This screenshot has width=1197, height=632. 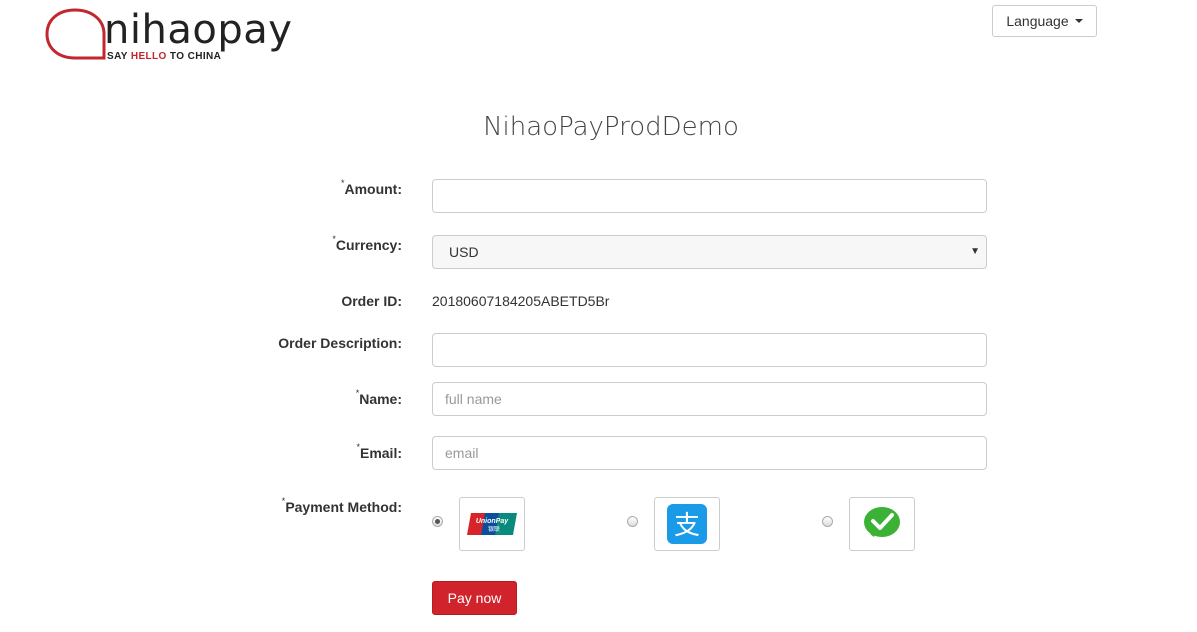 I want to click on email-label: *Email:, so click(x=379, y=451).